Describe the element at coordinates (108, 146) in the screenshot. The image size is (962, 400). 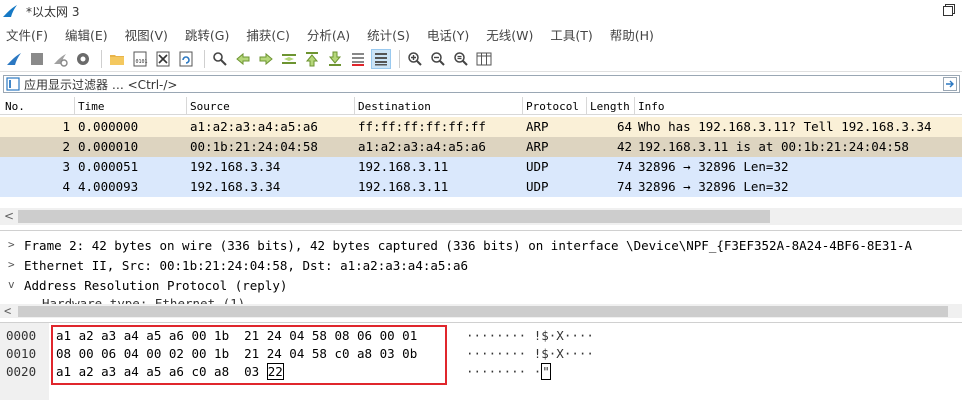
I see `cell-time: 0.000010` at that location.